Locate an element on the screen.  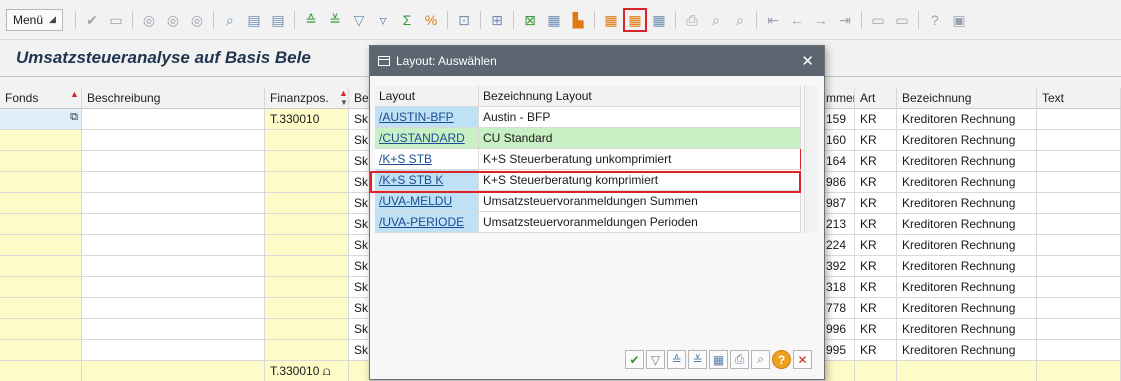
filter-set-icon: ▿ is located at coordinates (383, 20).